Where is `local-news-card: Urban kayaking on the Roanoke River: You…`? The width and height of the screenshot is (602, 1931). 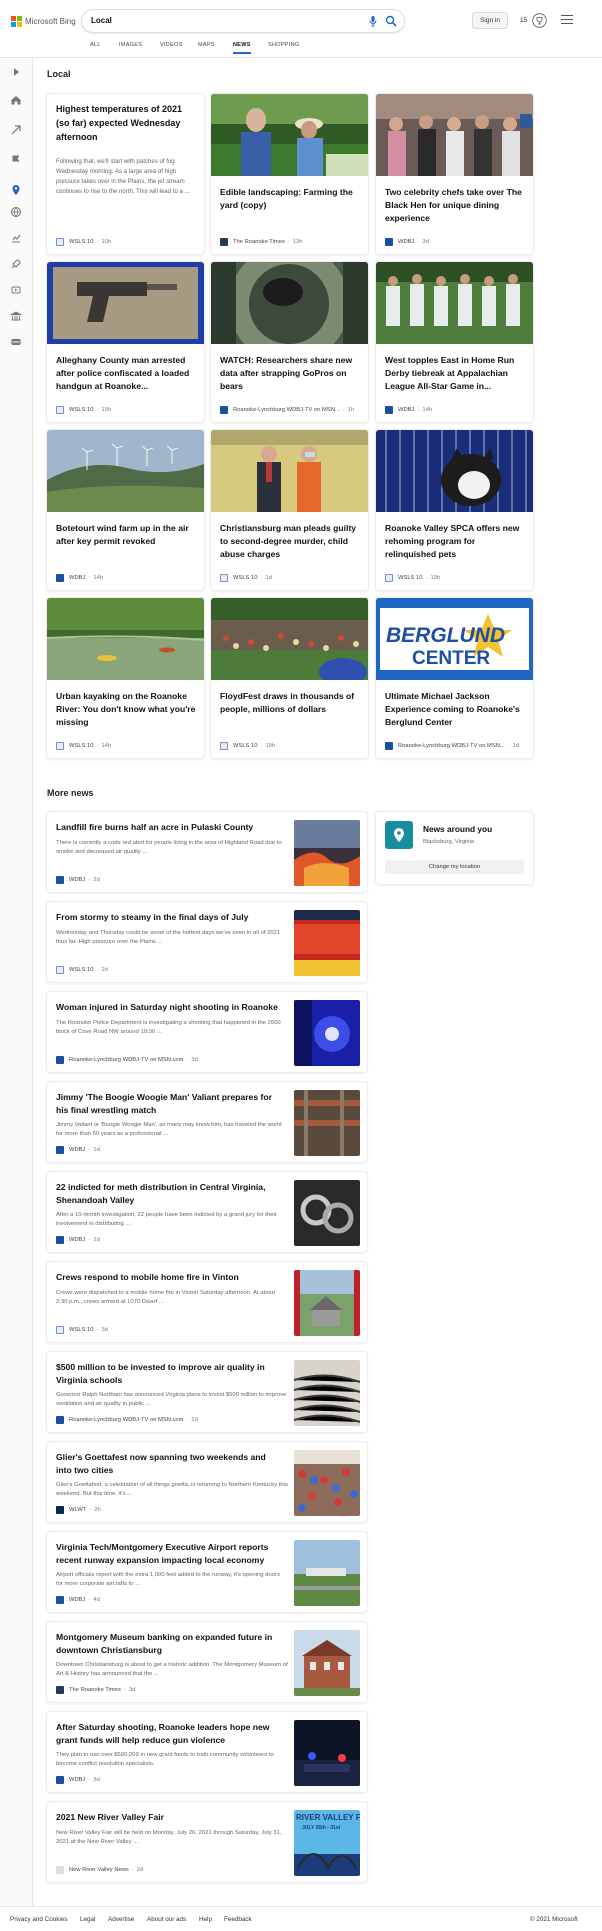
local-news-card: Urban kayaking on the Roanoke River: You… is located at coordinates (125, 678).